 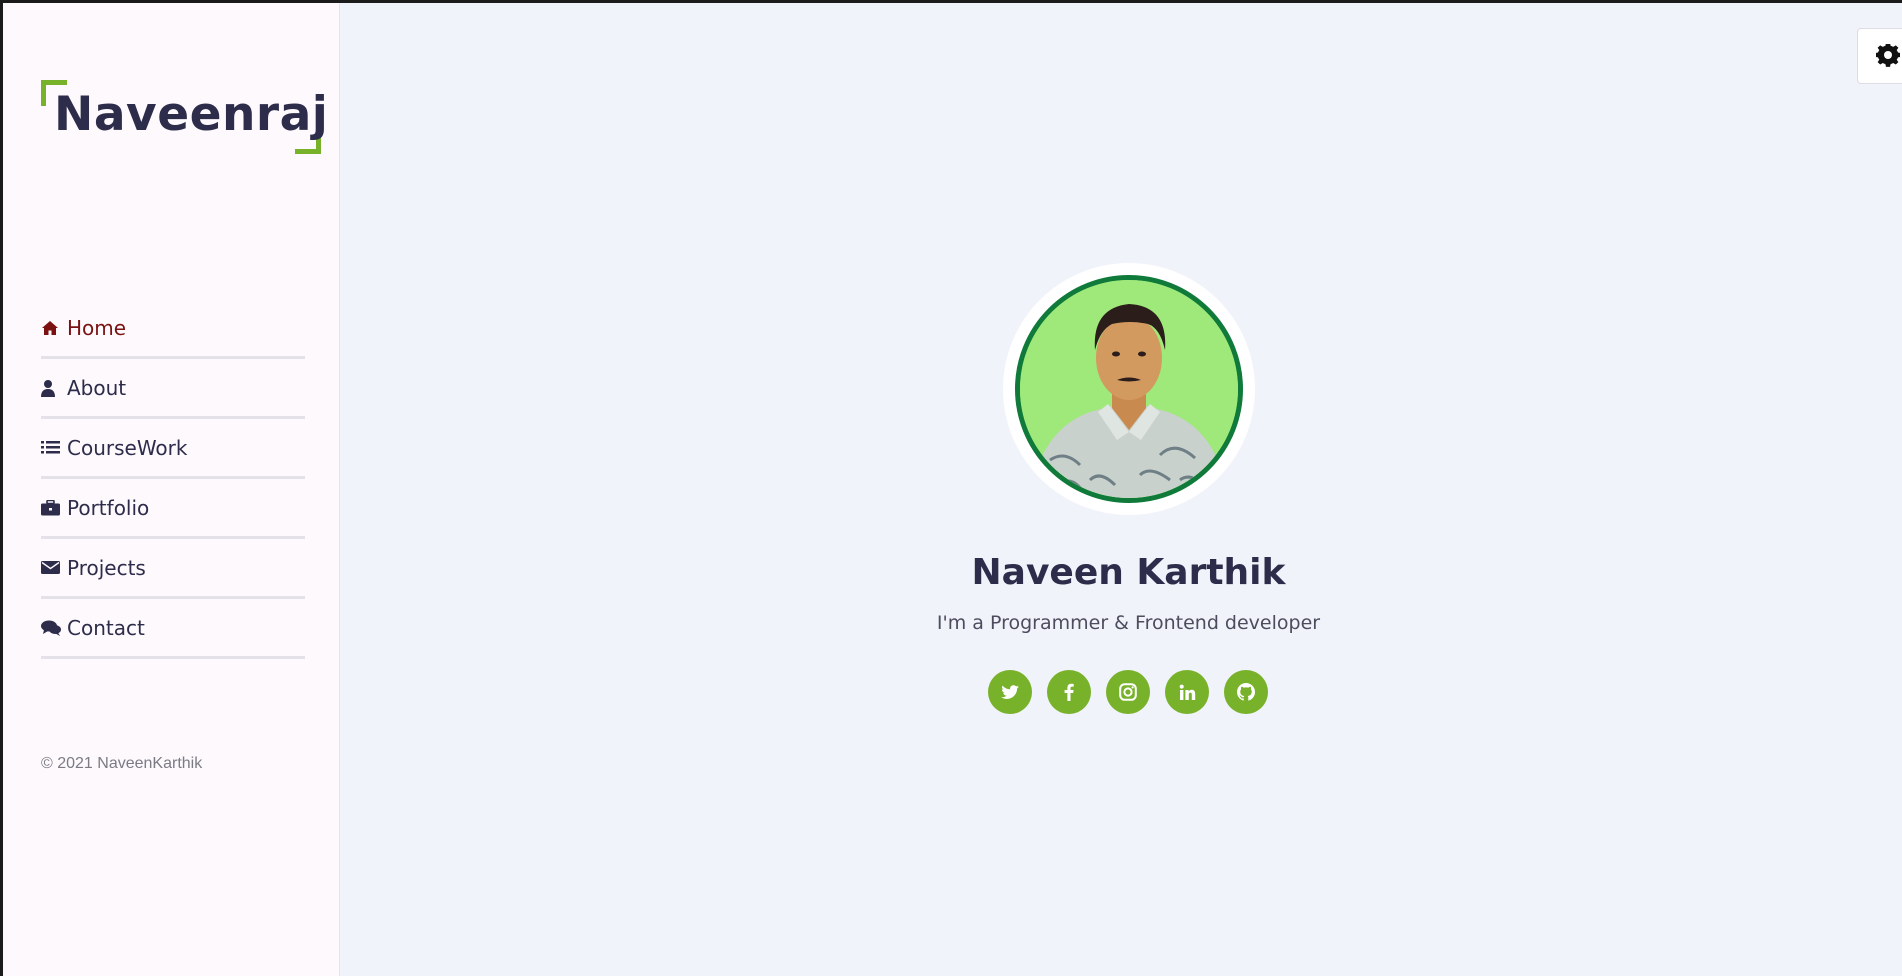 I want to click on sidebar-item-coursework: CourseWork, so click(x=173, y=449).